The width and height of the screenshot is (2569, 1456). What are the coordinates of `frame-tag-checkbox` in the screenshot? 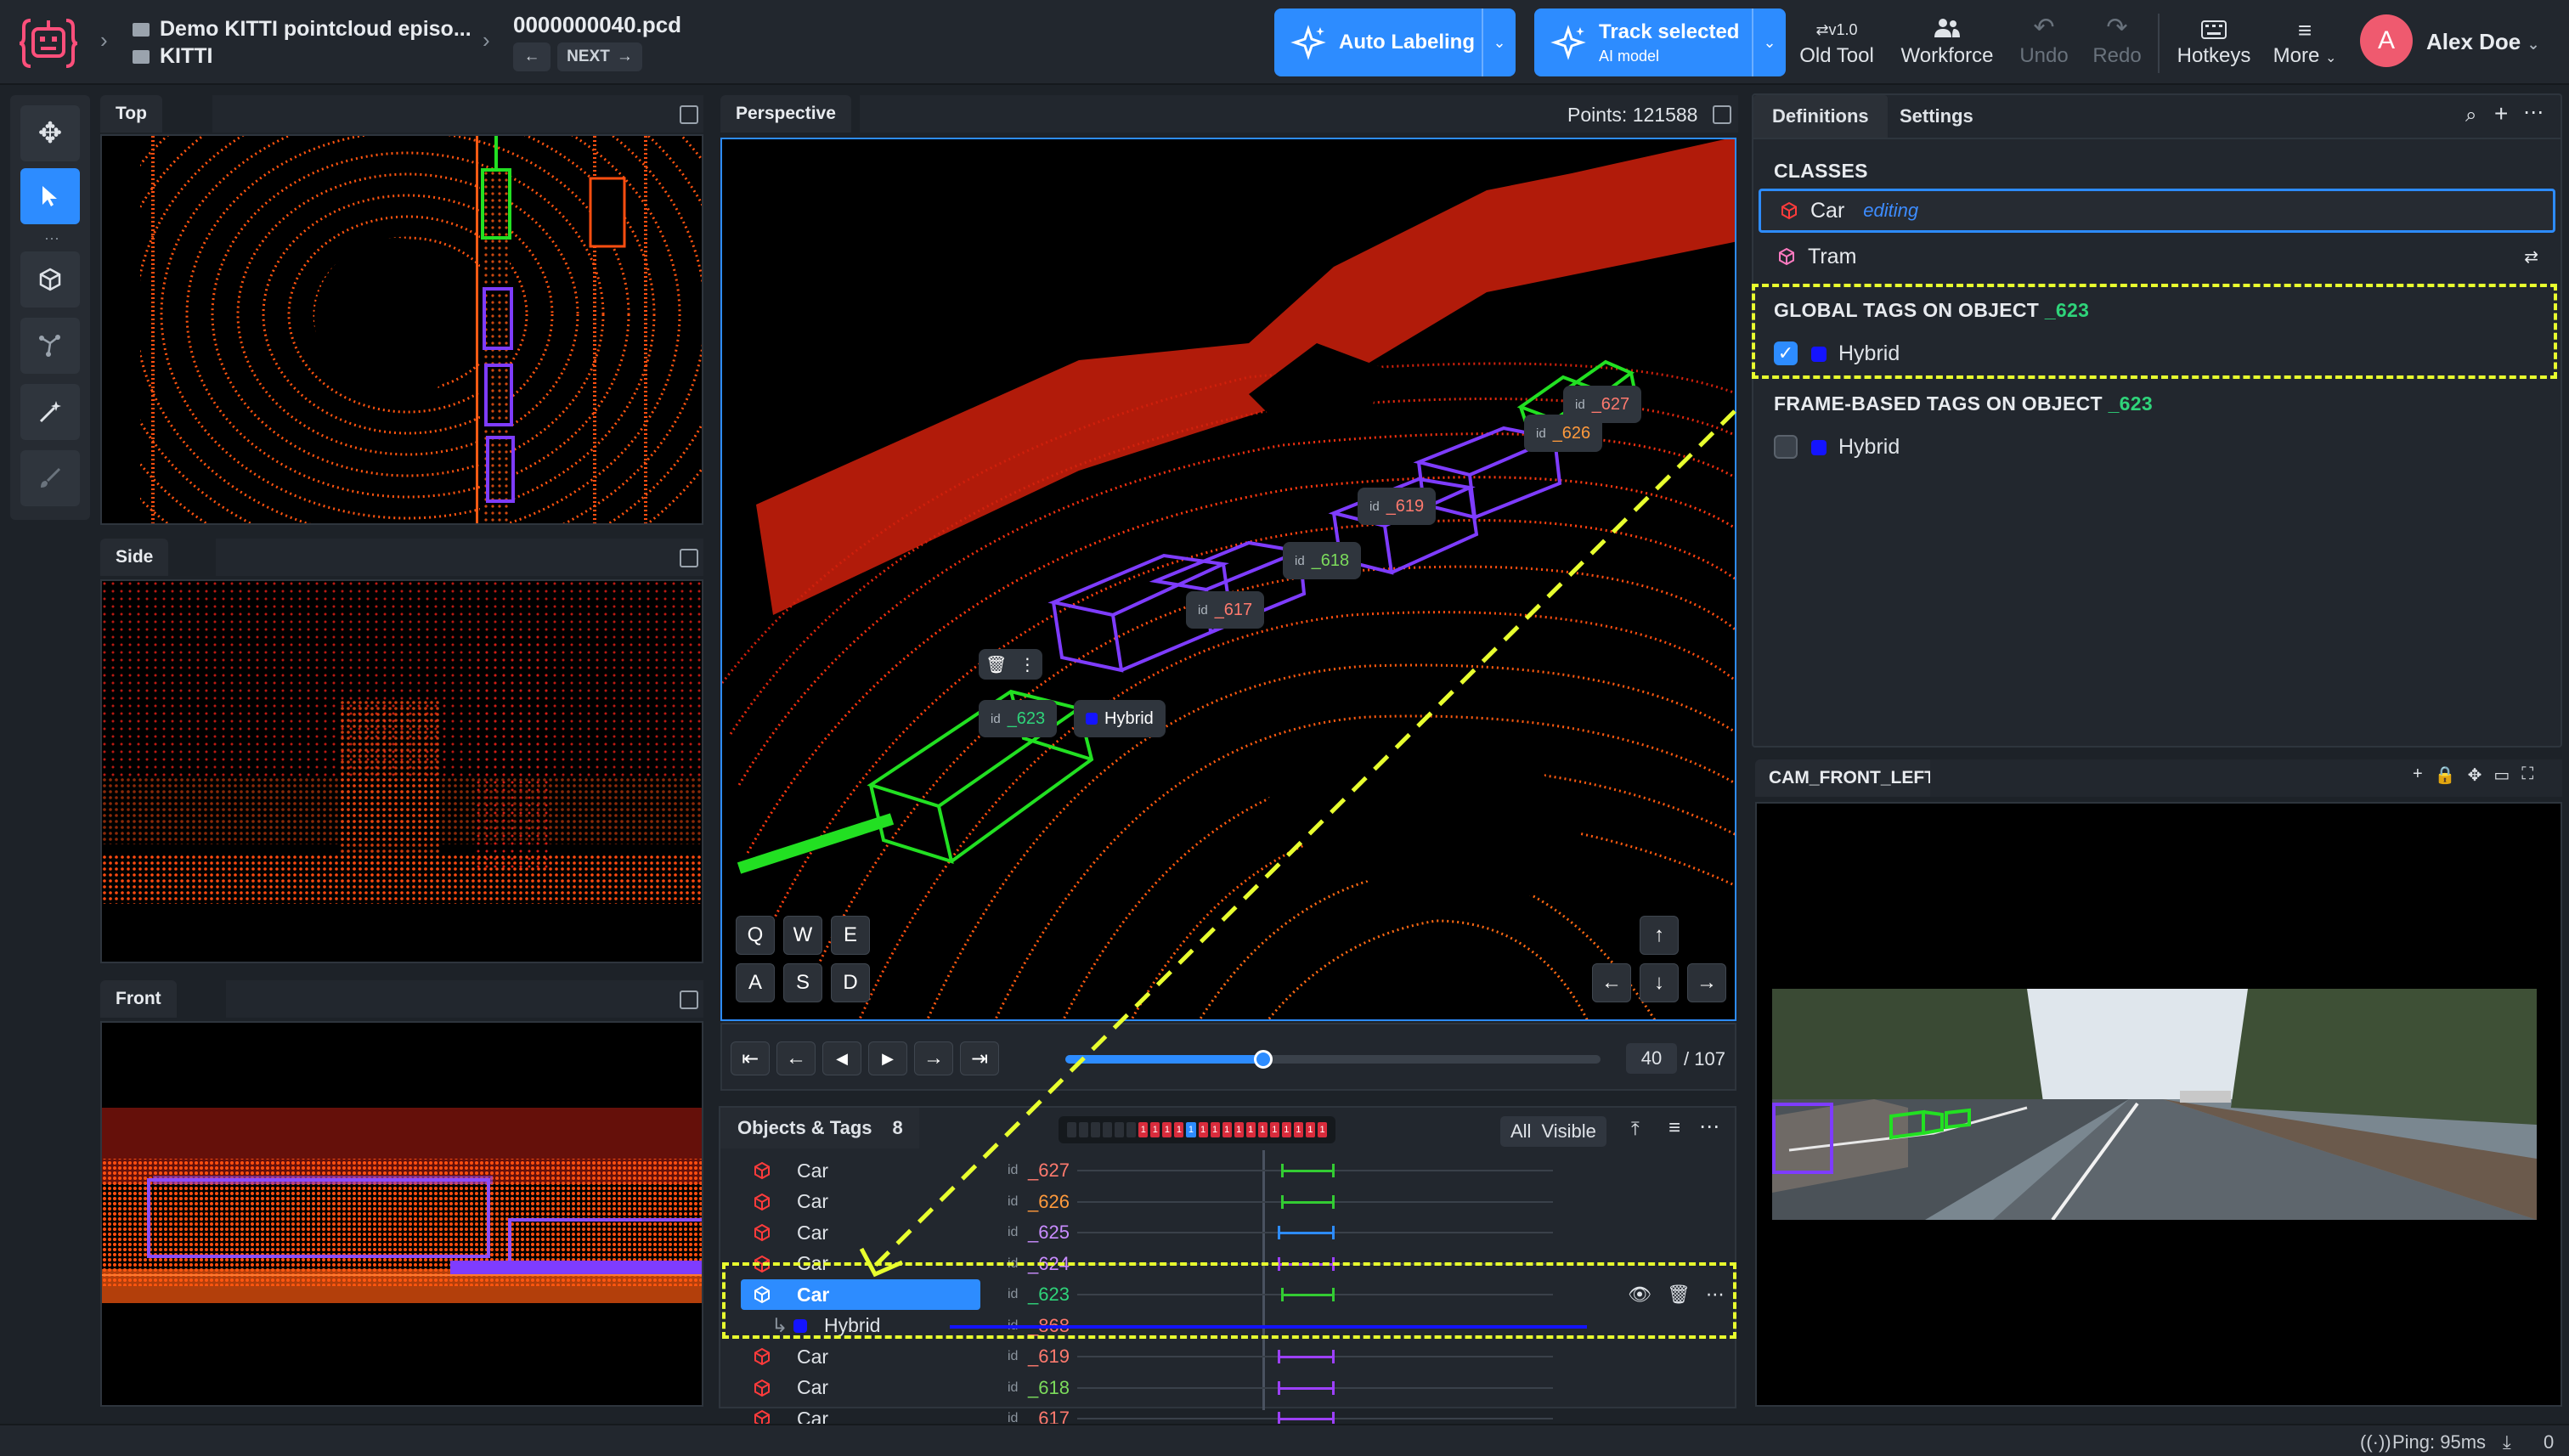 It's located at (1786, 447).